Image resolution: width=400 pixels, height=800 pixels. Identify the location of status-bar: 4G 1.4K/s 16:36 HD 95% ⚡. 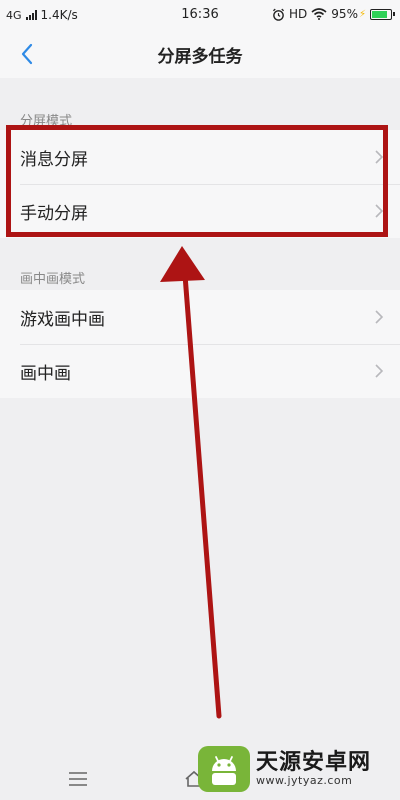
(200, 15).